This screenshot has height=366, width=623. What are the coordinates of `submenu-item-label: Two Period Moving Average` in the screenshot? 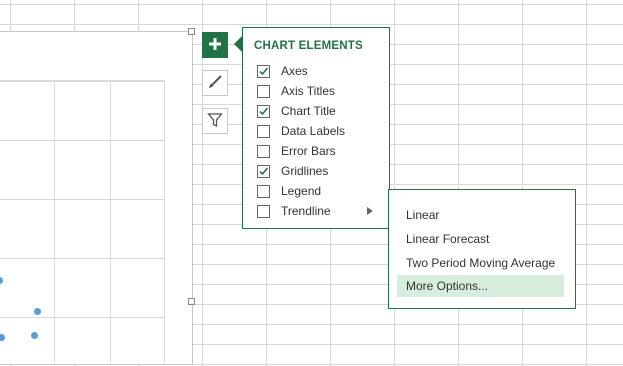 It's located at (481, 263).